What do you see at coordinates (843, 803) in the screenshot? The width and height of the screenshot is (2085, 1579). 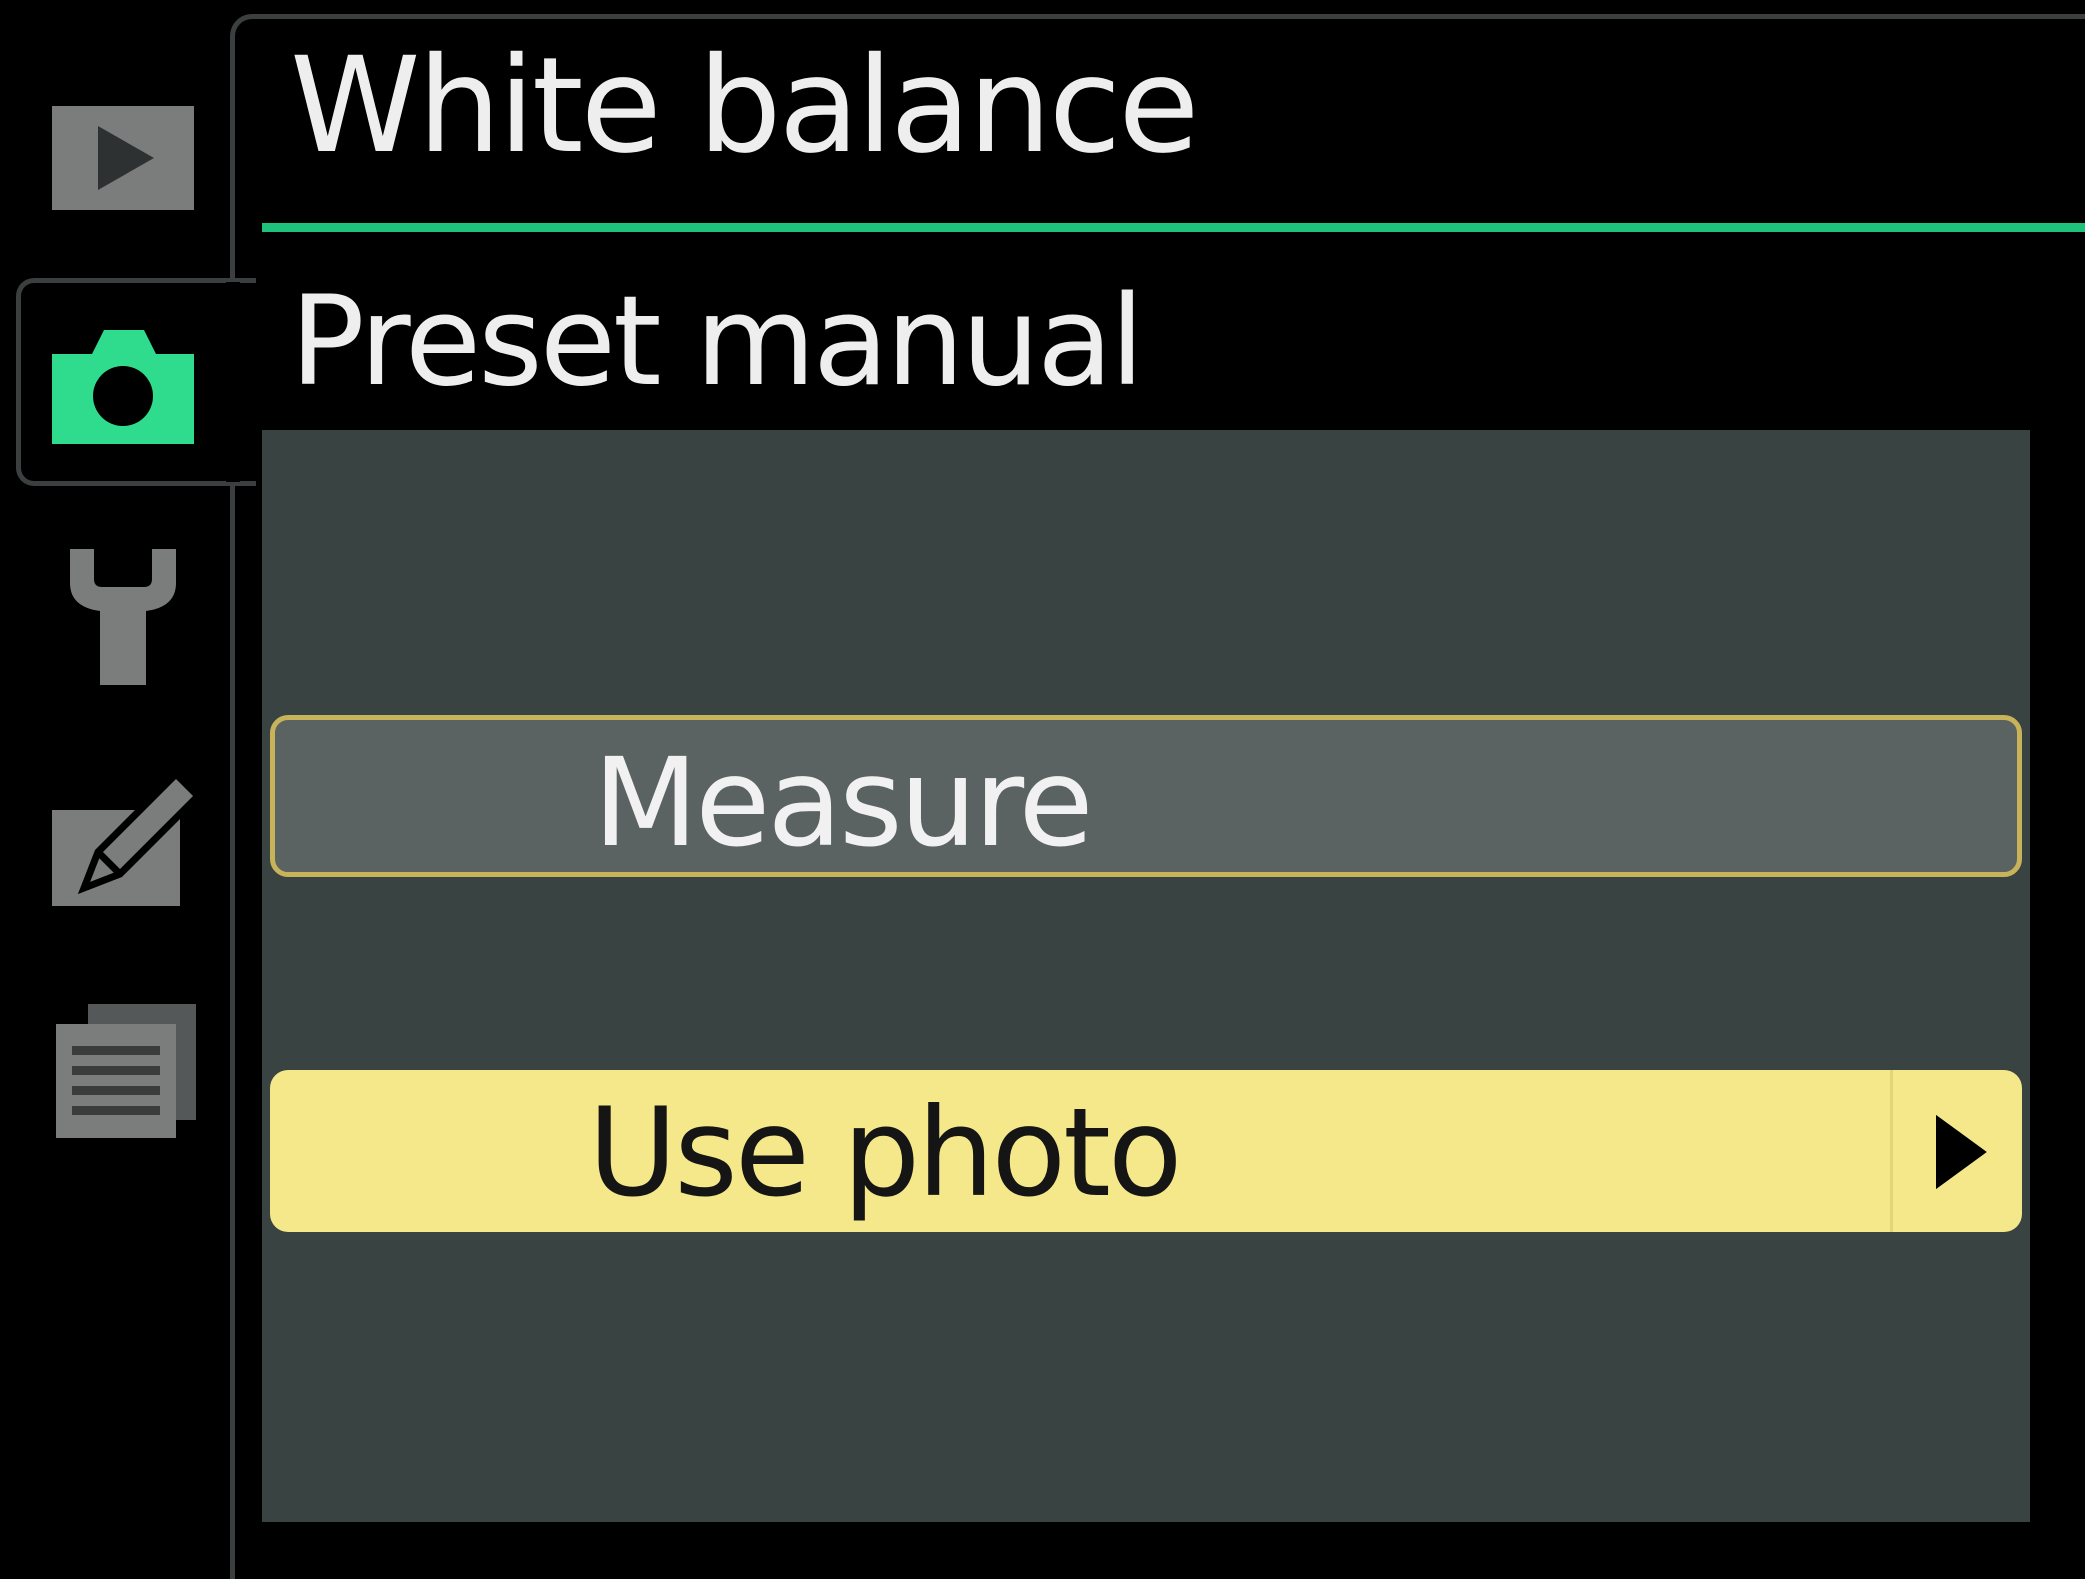 I see `option-label: Measure` at bounding box center [843, 803].